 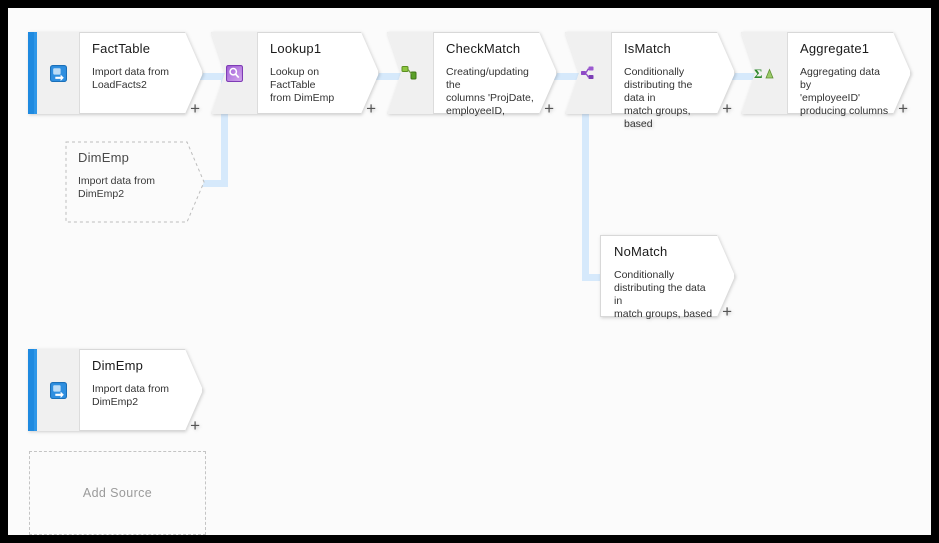 What do you see at coordinates (302, 85) in the screenshot?
I see `node-description: Lookup on FactTable from DimEmp` at bounding box center [302, 85].